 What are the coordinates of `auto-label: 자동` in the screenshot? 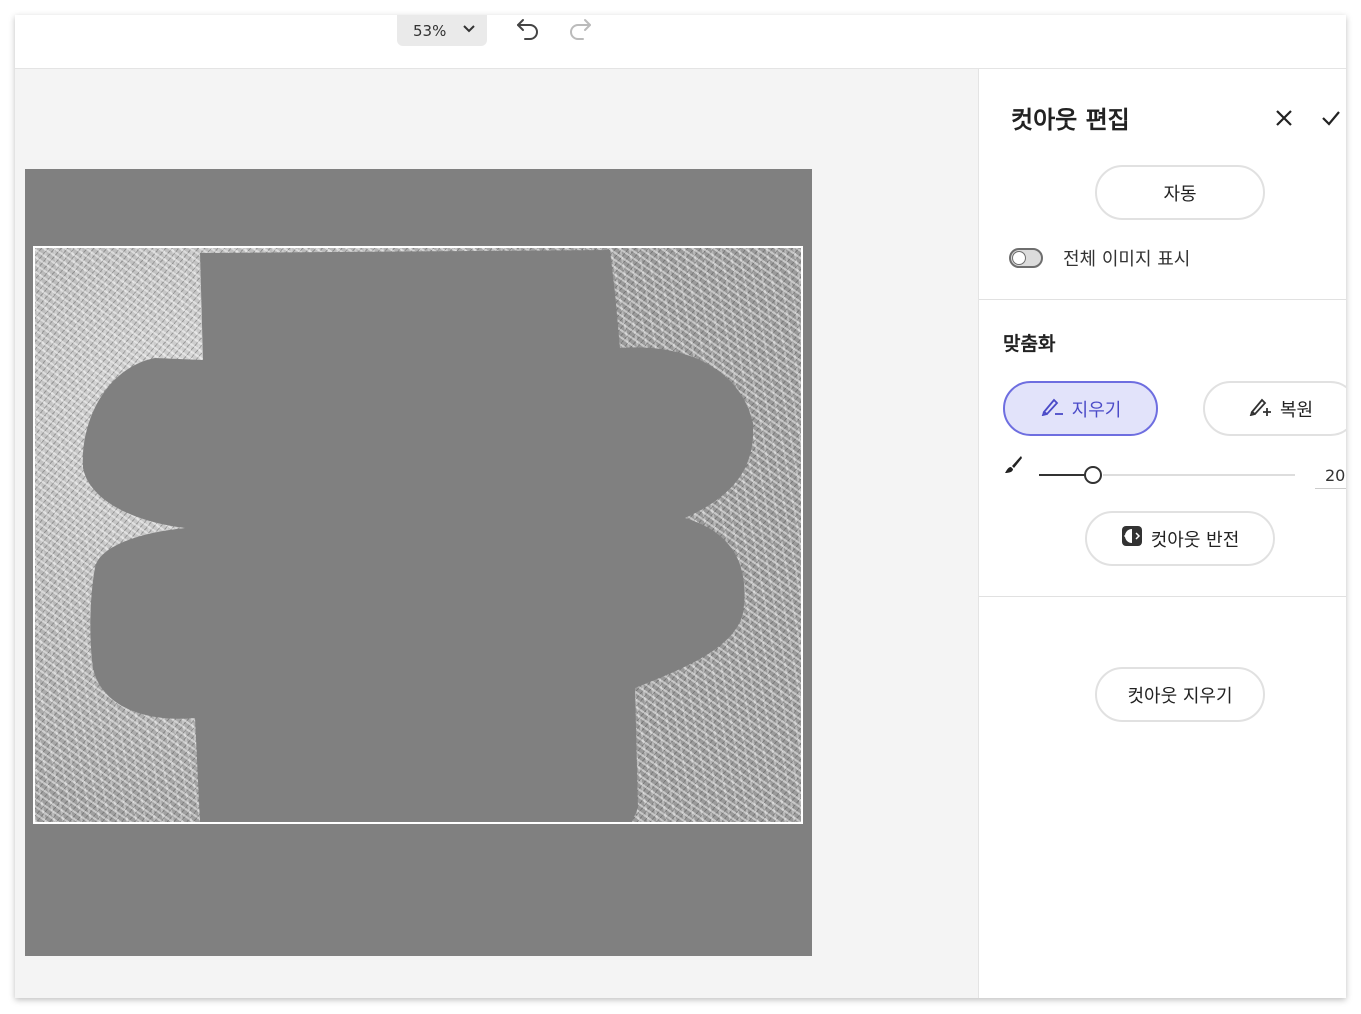 It's located at (1180, 194).